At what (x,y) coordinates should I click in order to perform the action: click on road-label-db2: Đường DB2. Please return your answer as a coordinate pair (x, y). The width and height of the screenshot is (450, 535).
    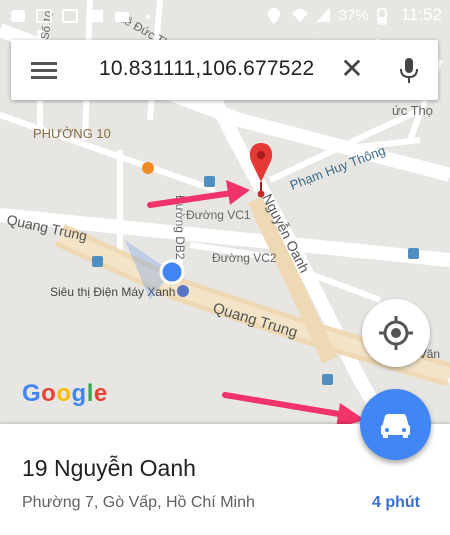
    Looking at the image, I should click on (180, 227).